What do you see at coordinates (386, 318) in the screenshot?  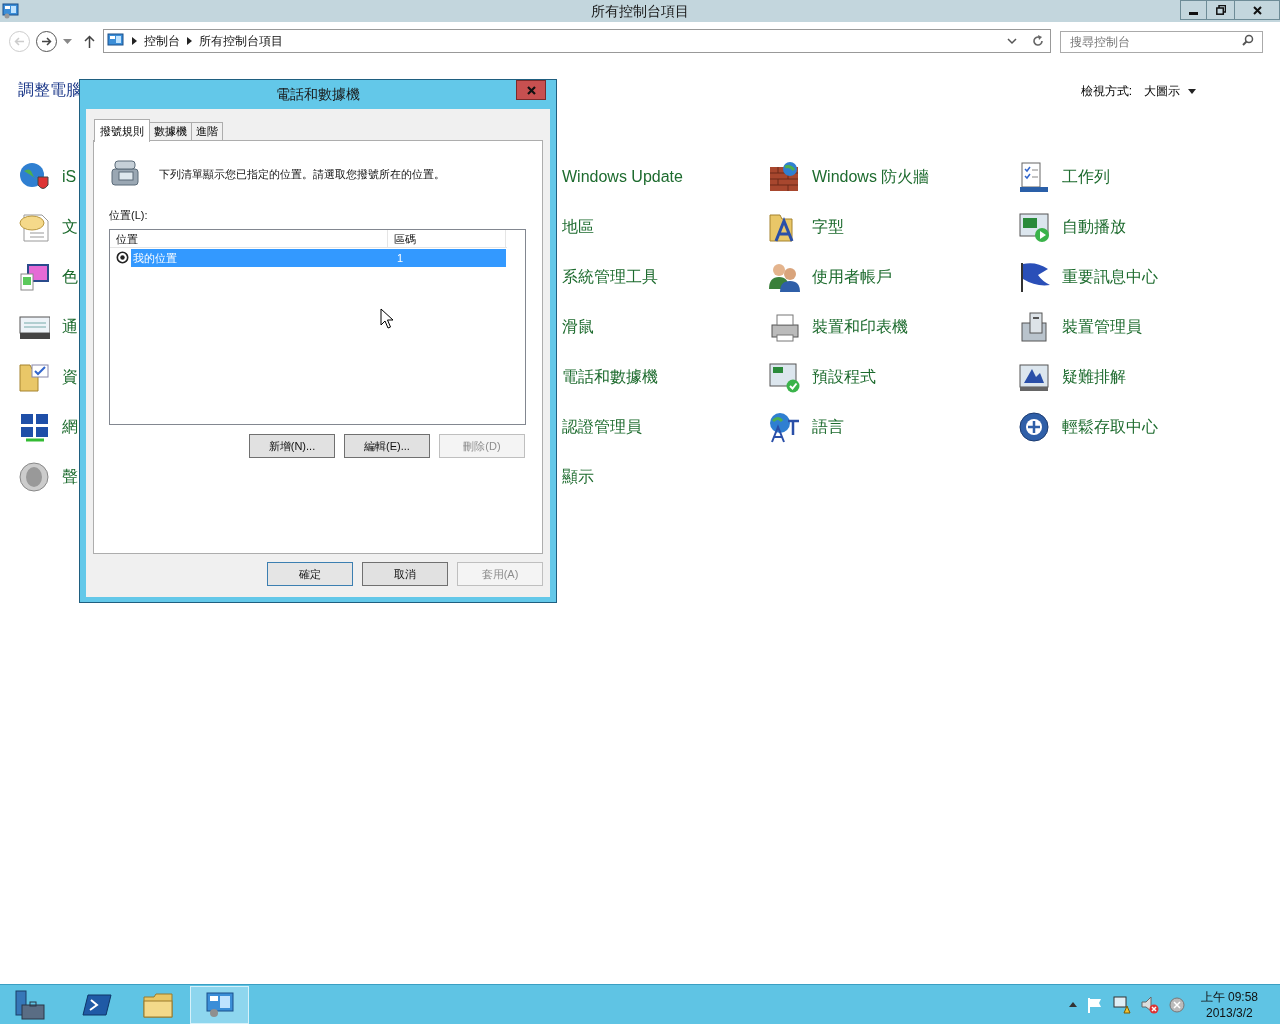 I see `mouse-cursor-icon` at bounding box center [386, 318].